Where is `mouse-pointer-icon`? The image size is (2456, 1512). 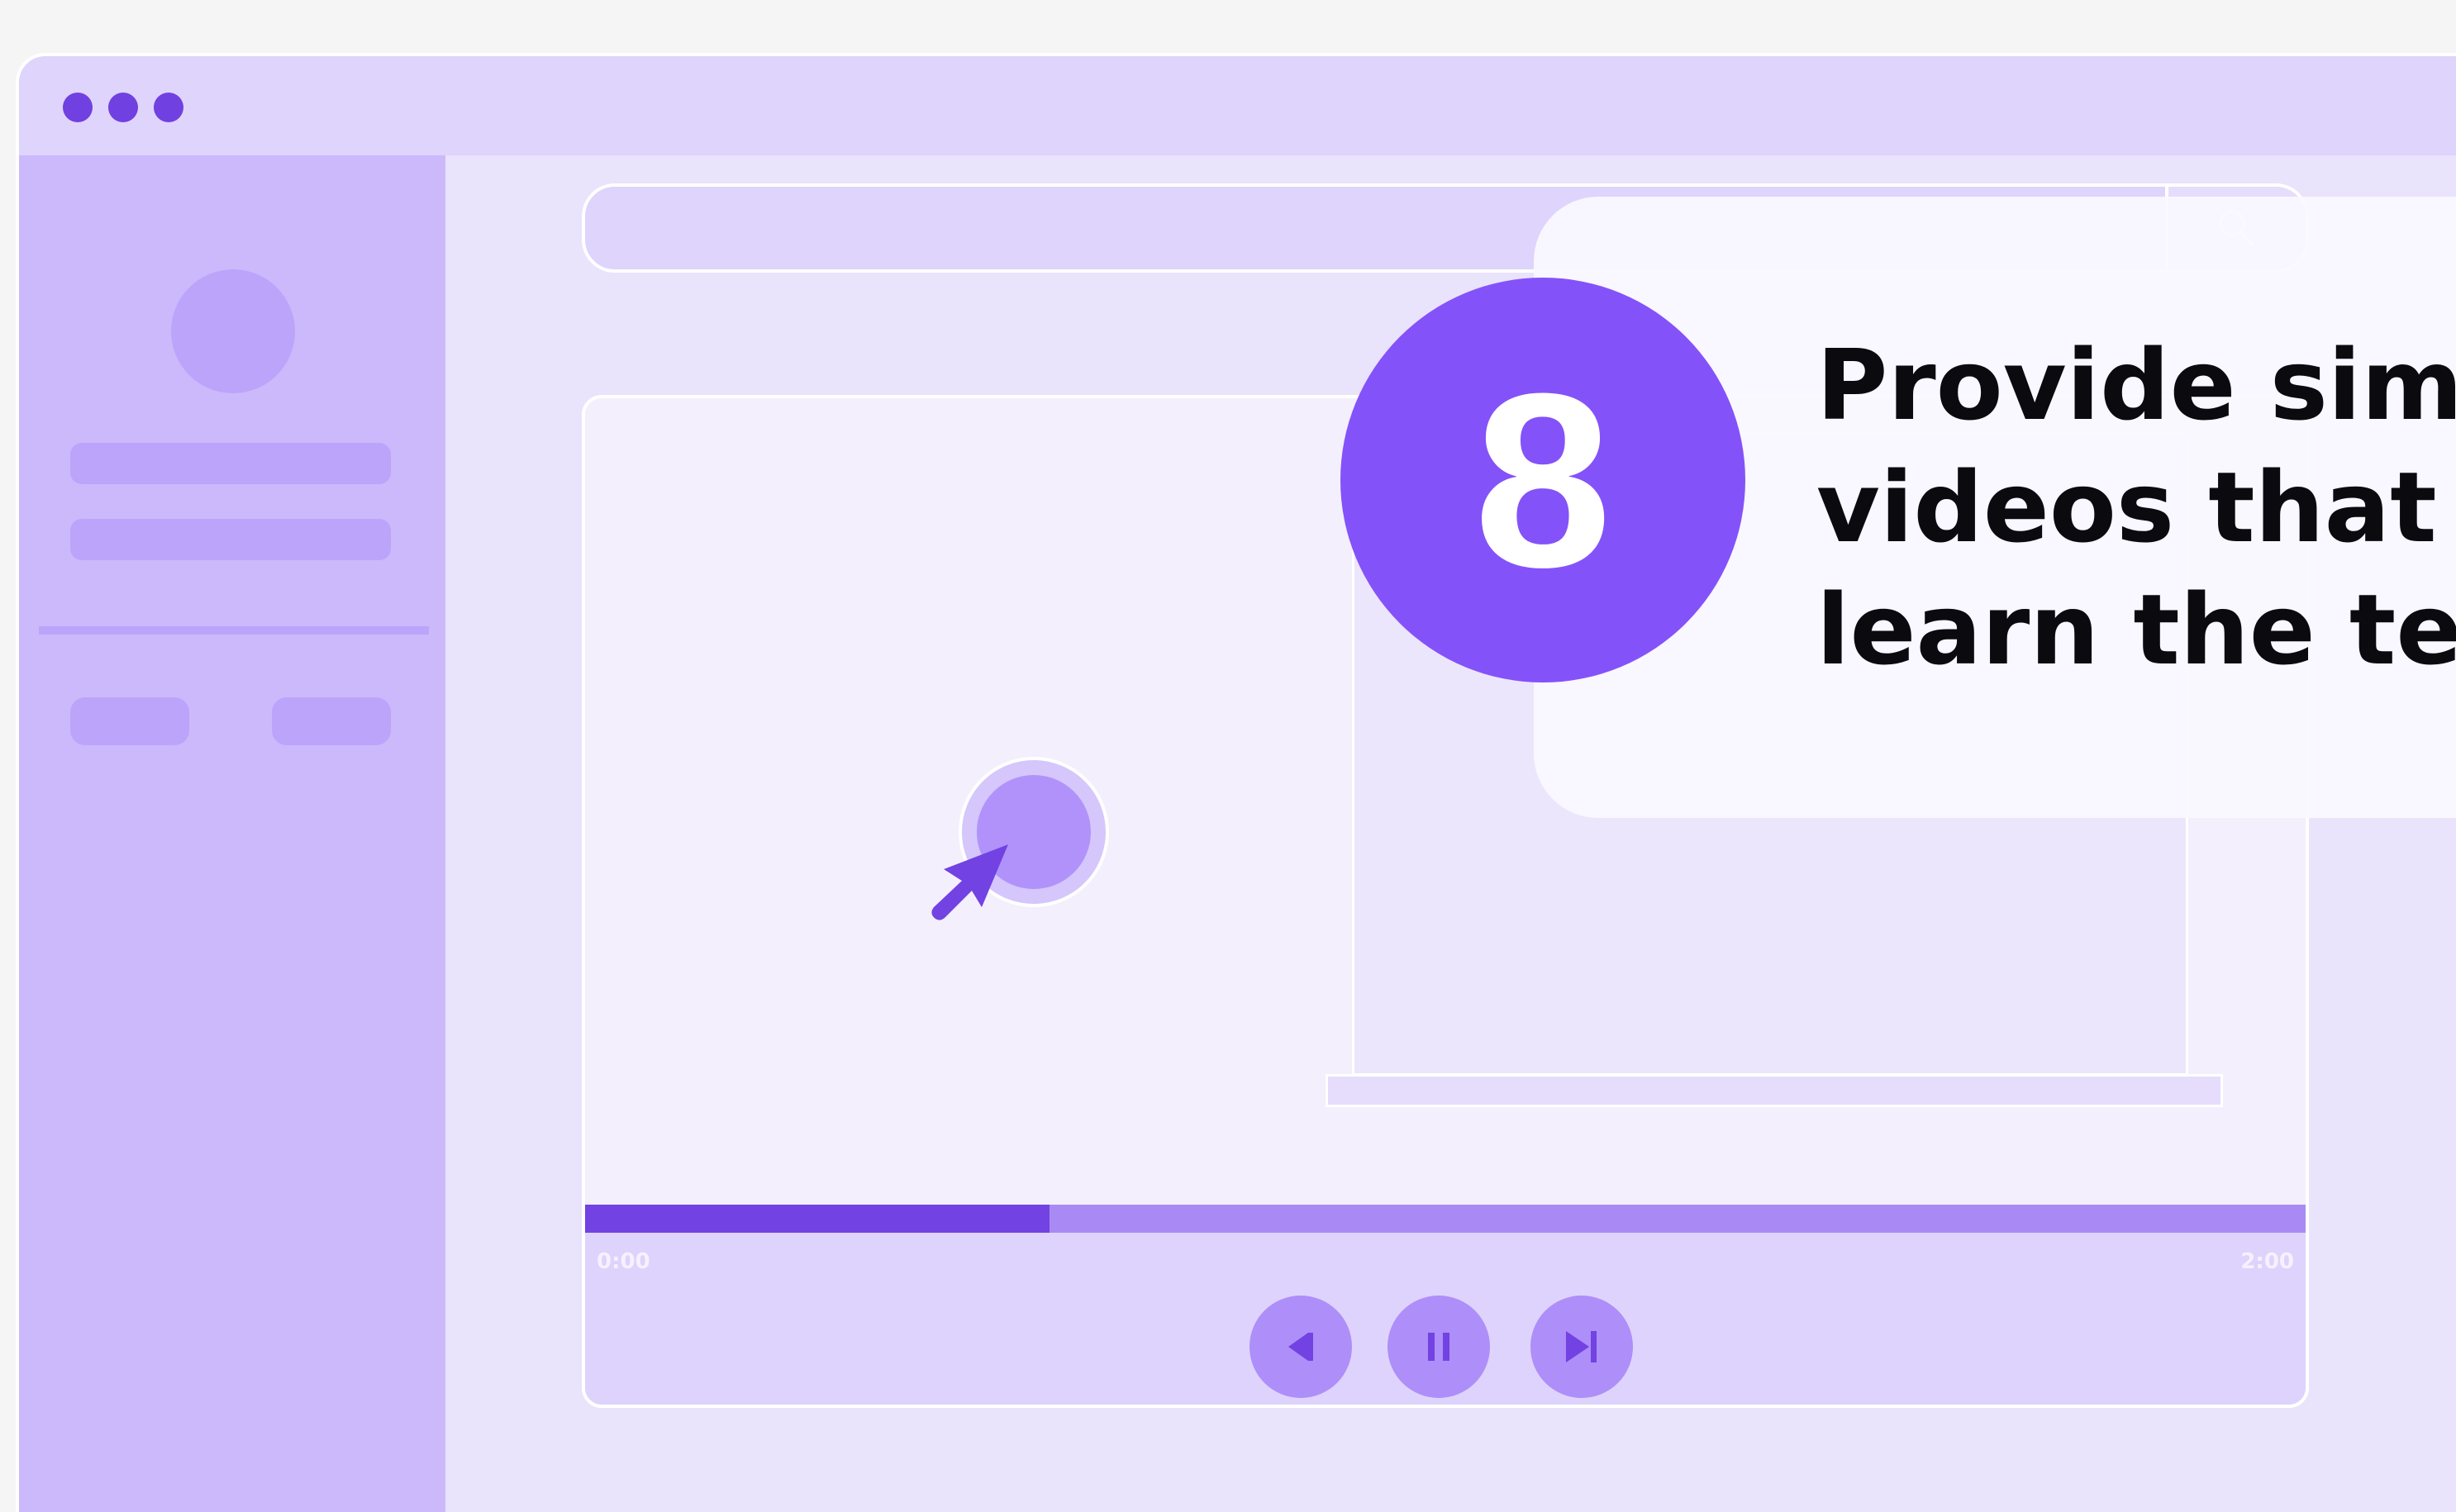 mouse-pointer-icon is located at coordinates (969, 882).